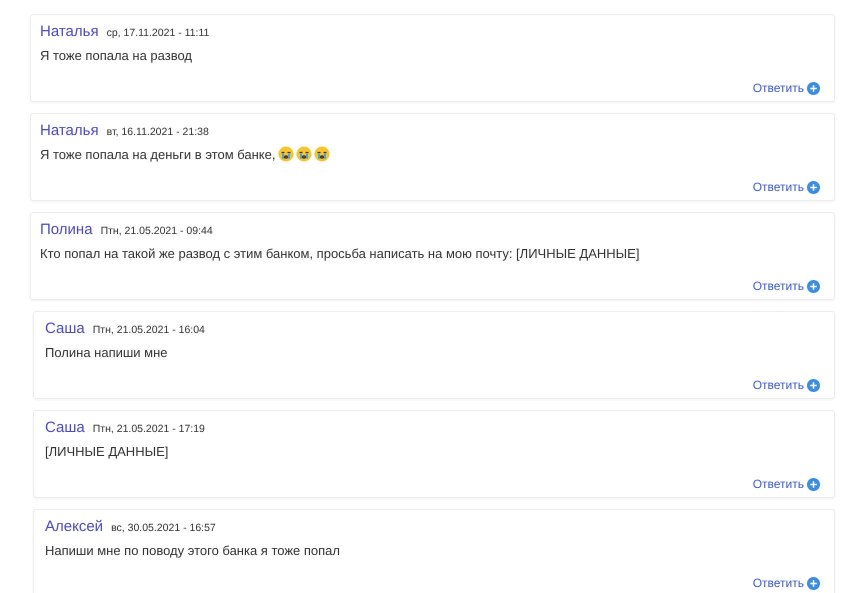  Describe the element at coordinates (106, 451) in the screenshot. I see `comment-text: [ЛИЧНЫЕ ДАННЫЕ]` at that location.